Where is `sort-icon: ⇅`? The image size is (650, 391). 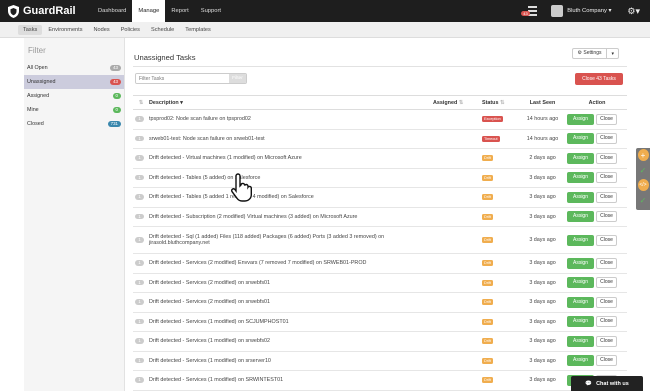 sort-icon: ⇅ is located at coordinates (141, 102).